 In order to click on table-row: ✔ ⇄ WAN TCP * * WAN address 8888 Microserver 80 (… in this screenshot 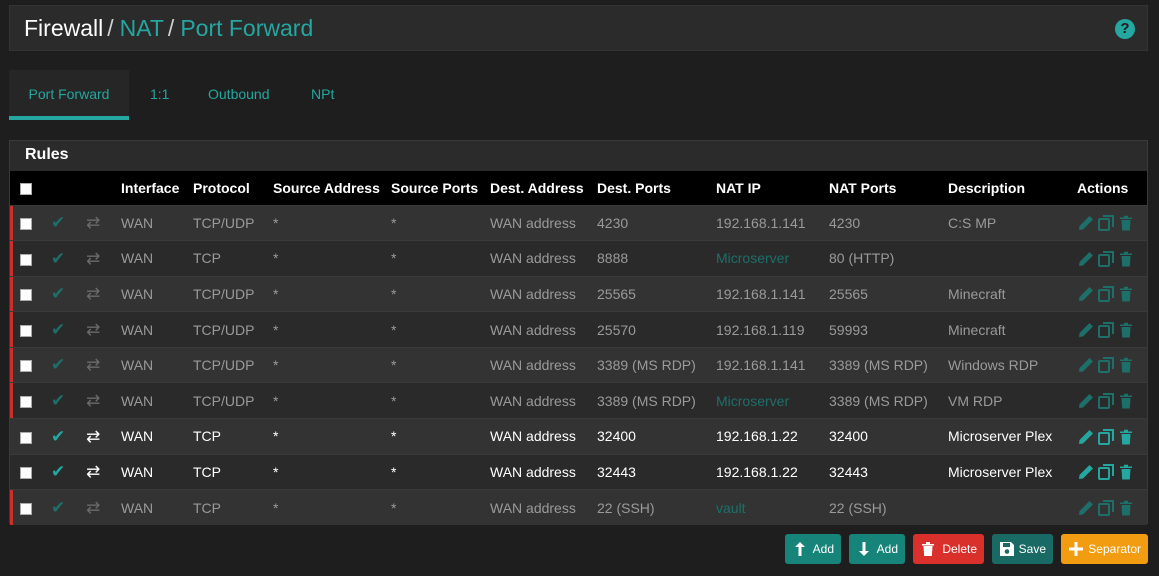, I will do `click(578, 258)`.